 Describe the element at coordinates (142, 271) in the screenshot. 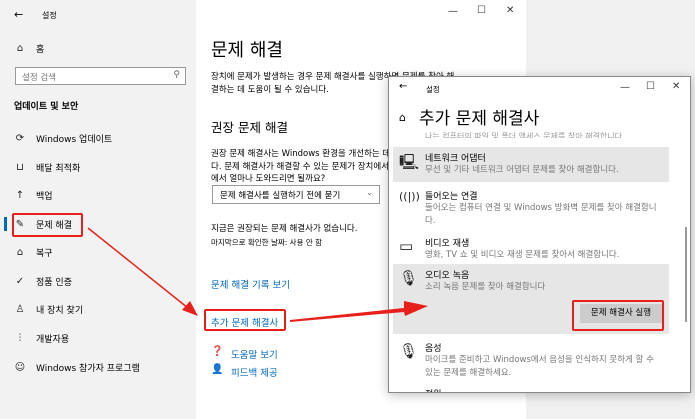

I see `arrow-to-additional-link` at that location.